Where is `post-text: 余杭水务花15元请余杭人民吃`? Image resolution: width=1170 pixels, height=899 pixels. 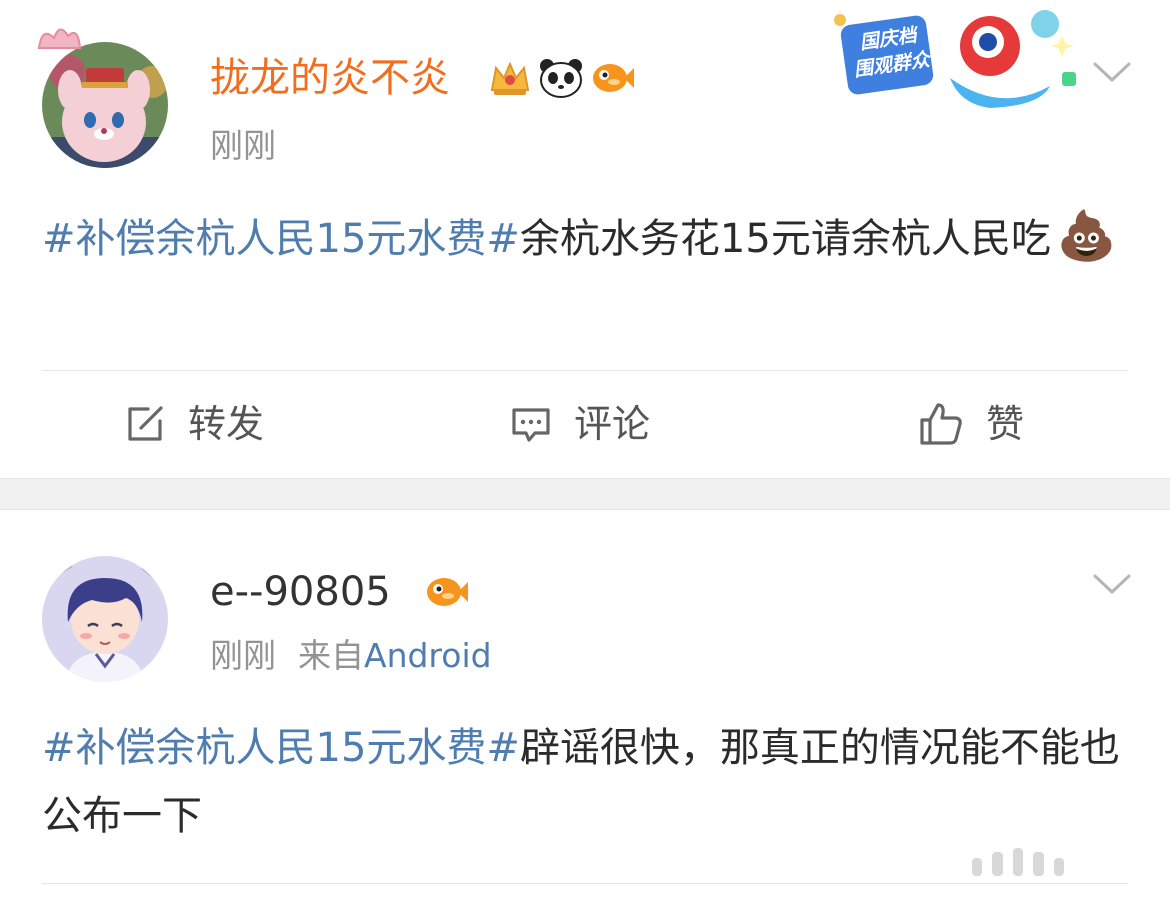
post-text: 余杭水务花15元请余杭人民吃 is located at coordinates (785, 239).